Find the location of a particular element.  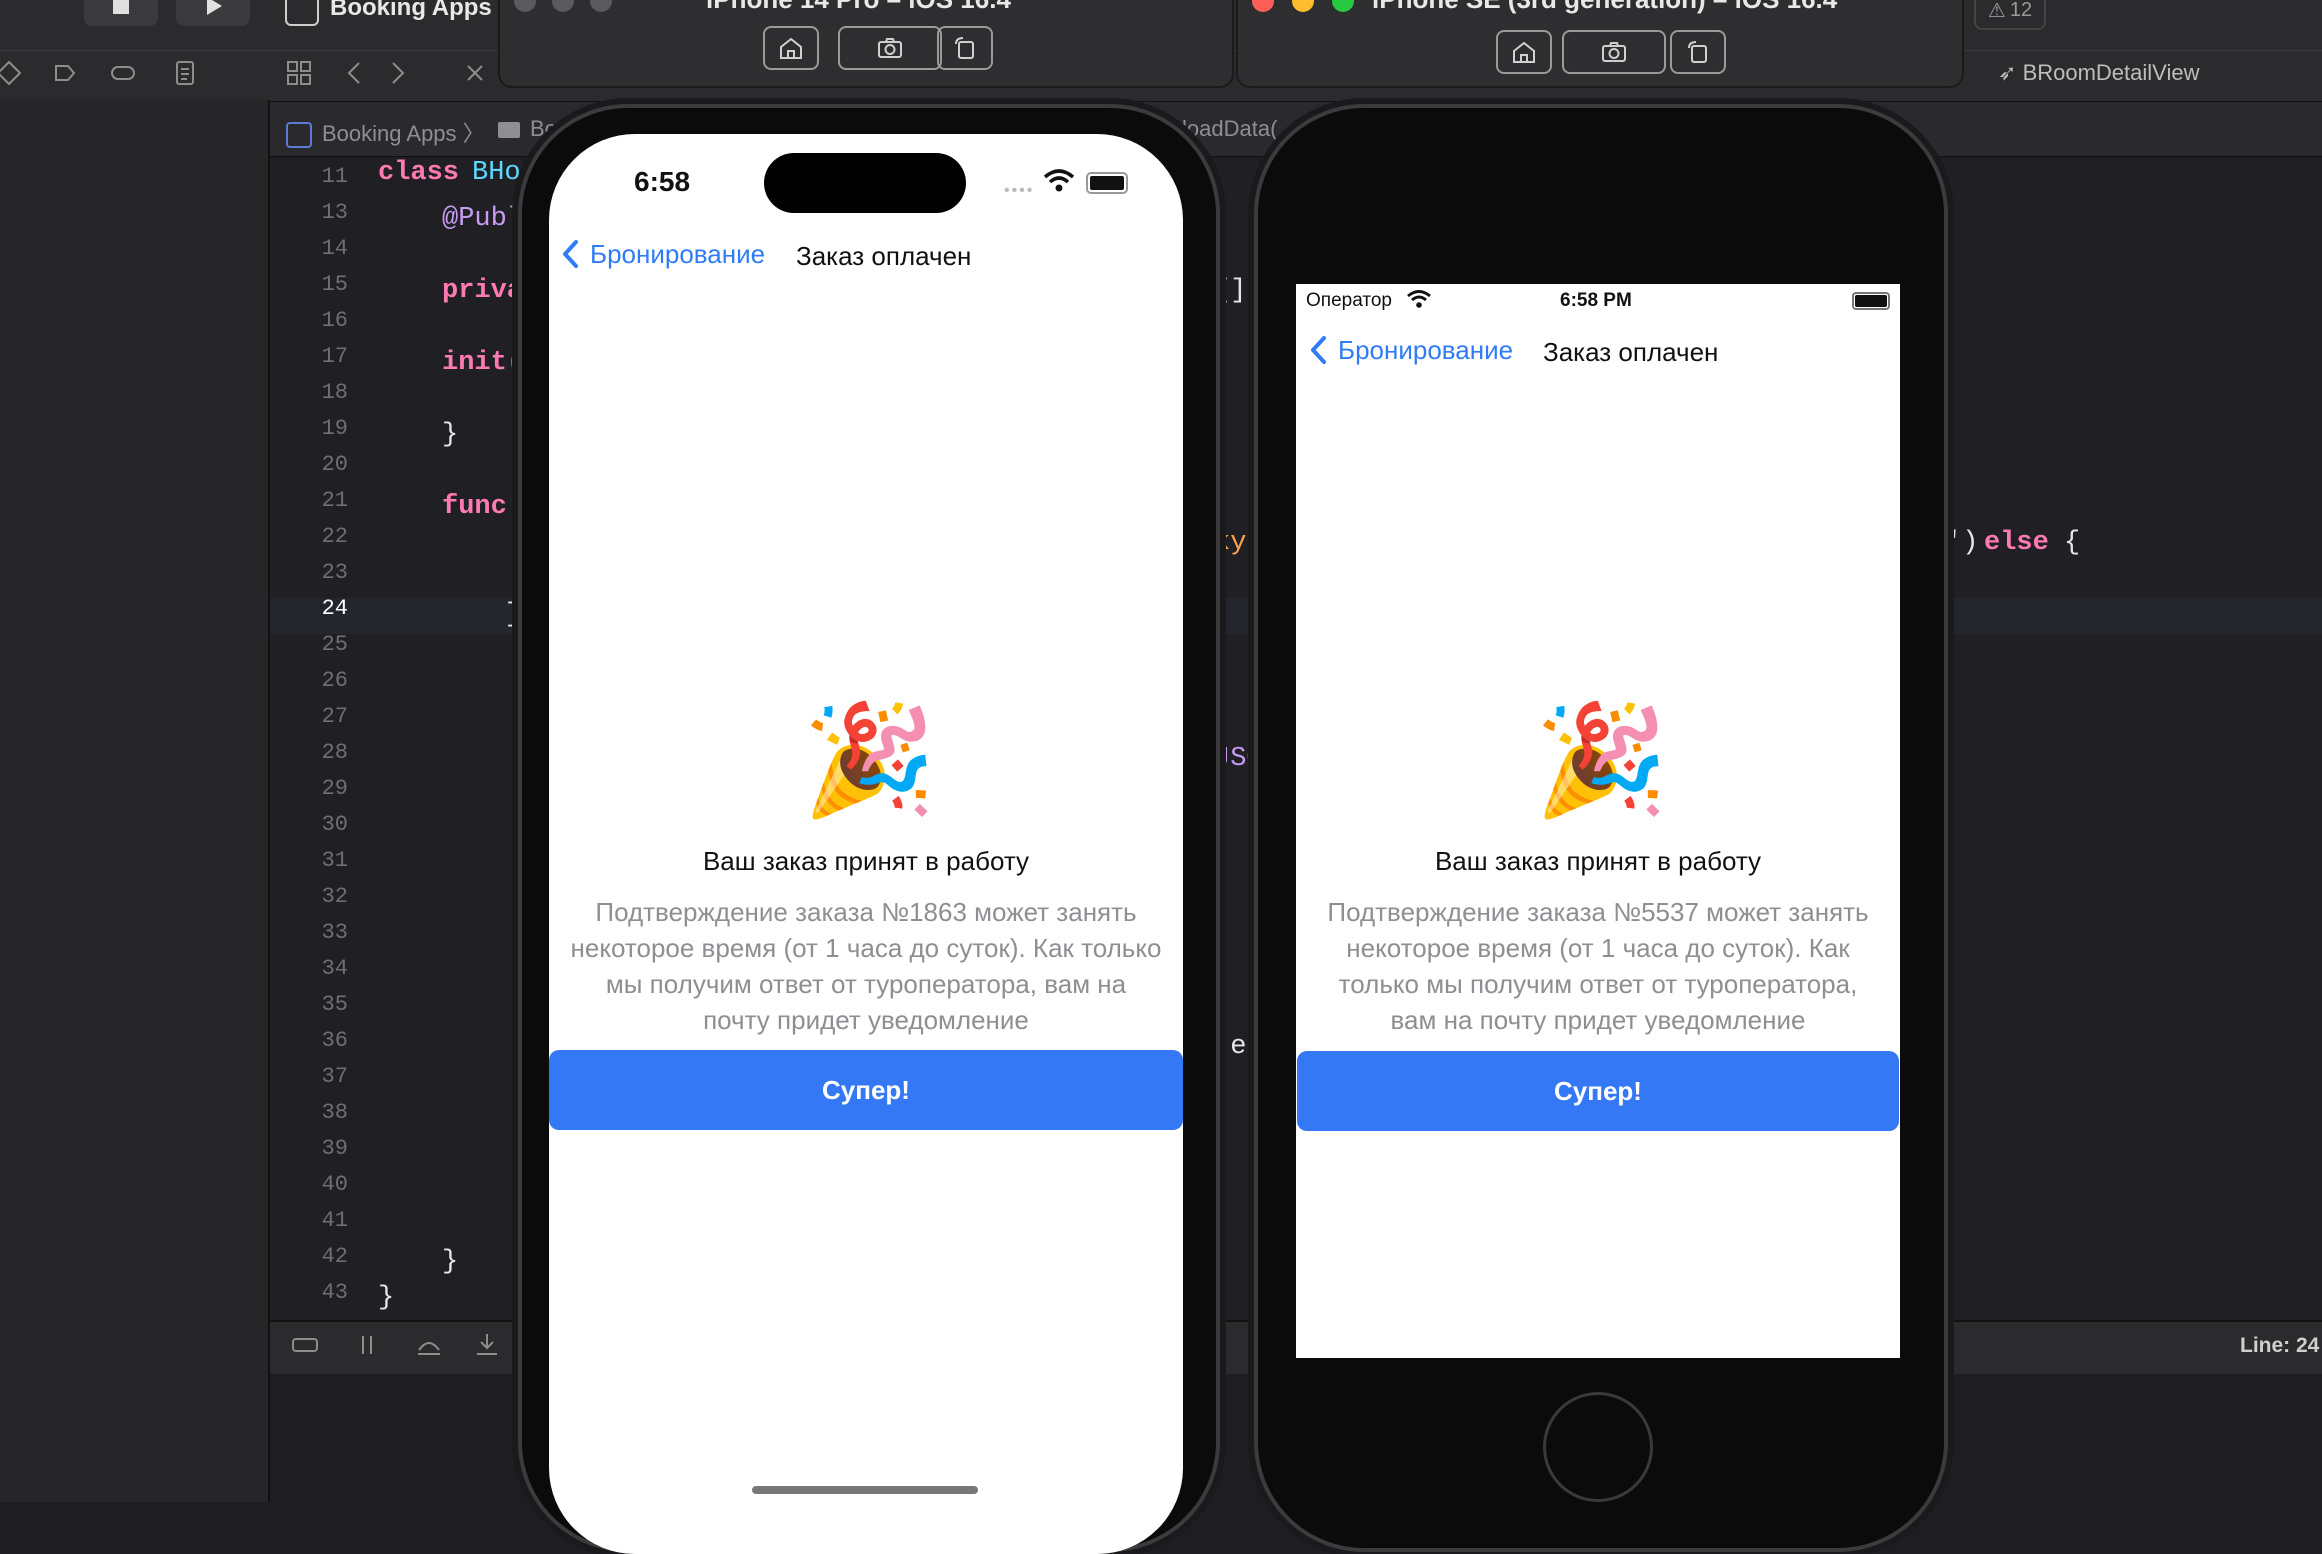

line-number: 34 is located at coordinates (308, 968).